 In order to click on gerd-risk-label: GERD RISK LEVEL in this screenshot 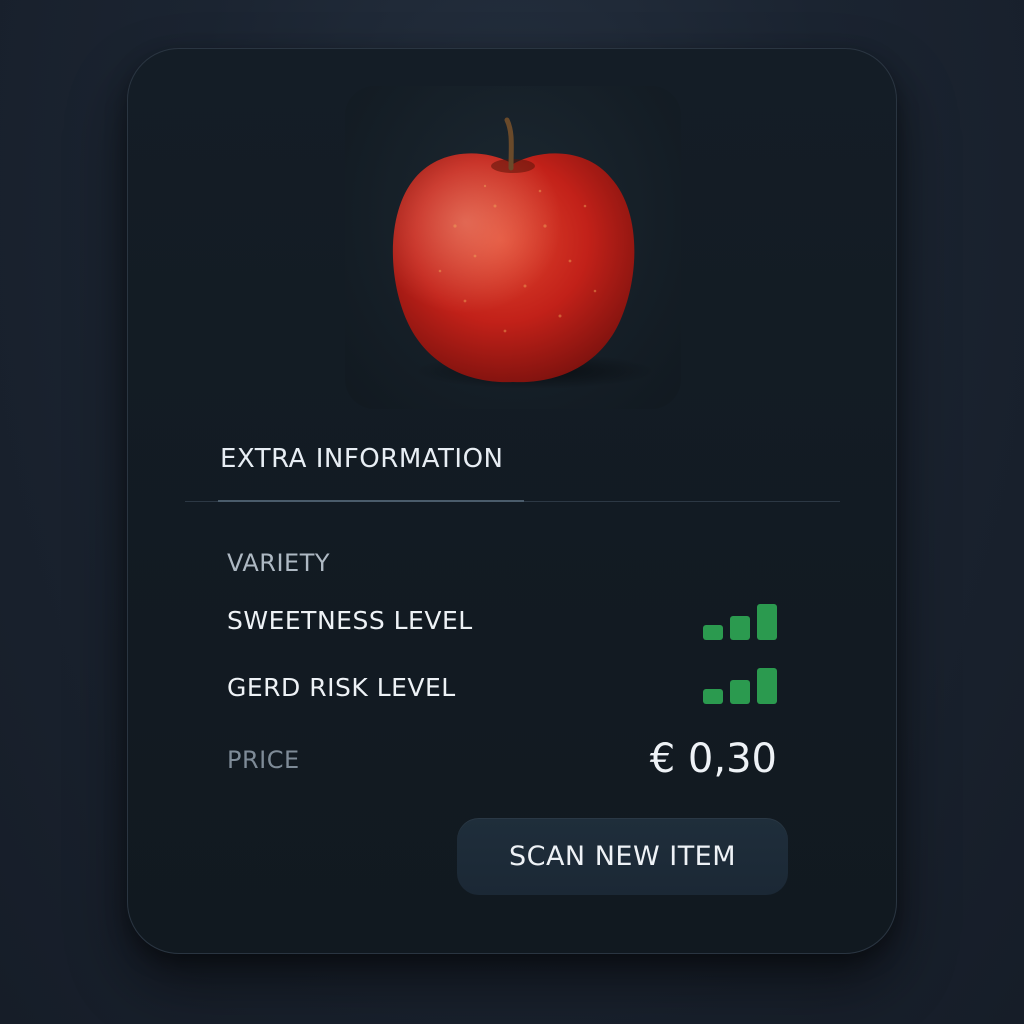, I will do `click(341, 687)`.